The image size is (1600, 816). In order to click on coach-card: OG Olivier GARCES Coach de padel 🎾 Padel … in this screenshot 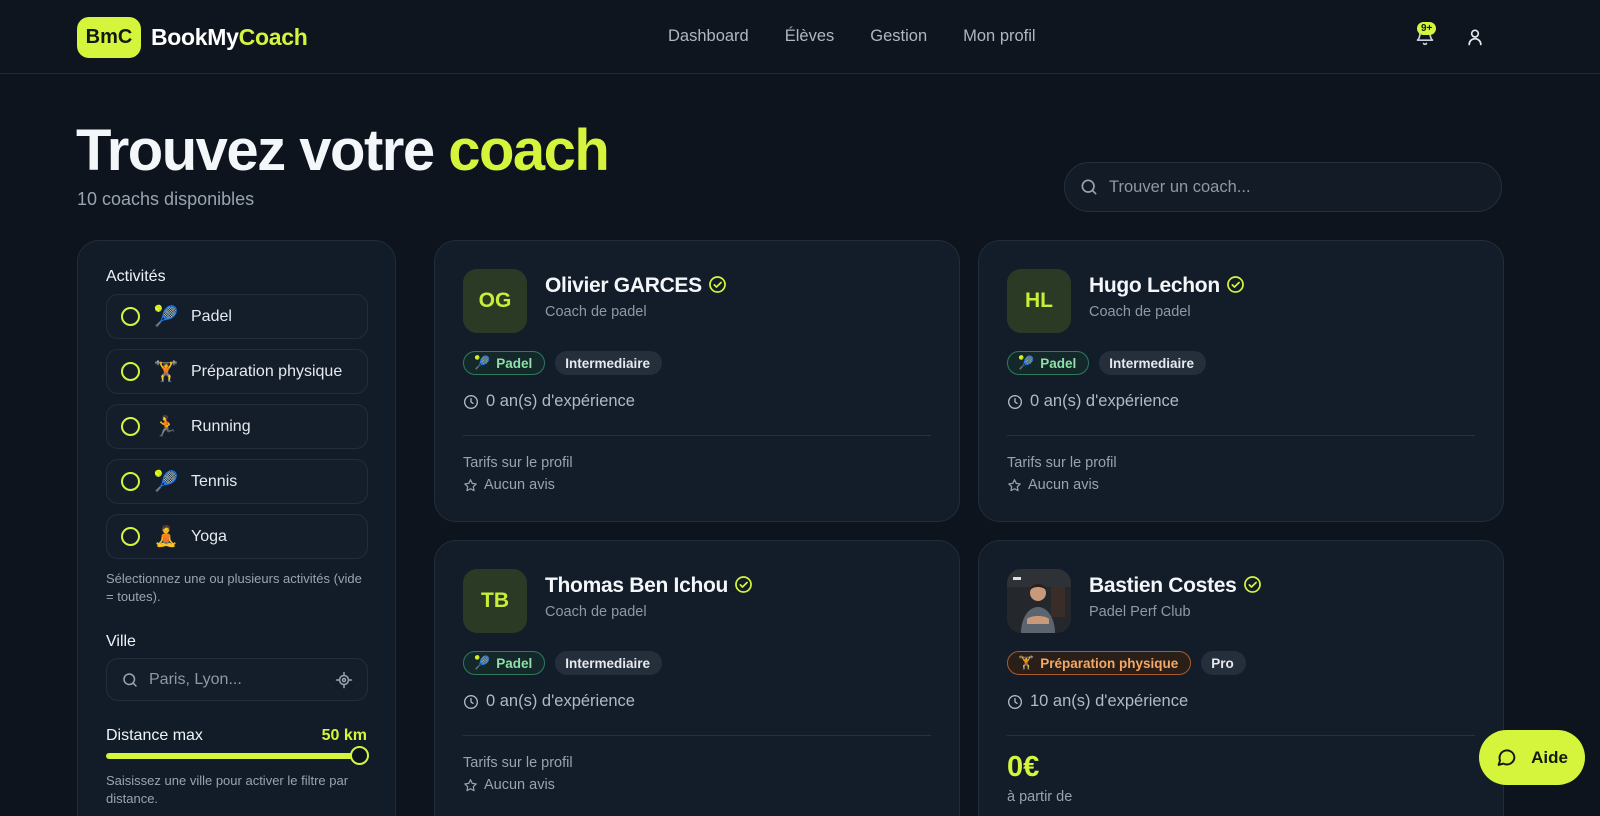, I will do `click(697, 381)`.